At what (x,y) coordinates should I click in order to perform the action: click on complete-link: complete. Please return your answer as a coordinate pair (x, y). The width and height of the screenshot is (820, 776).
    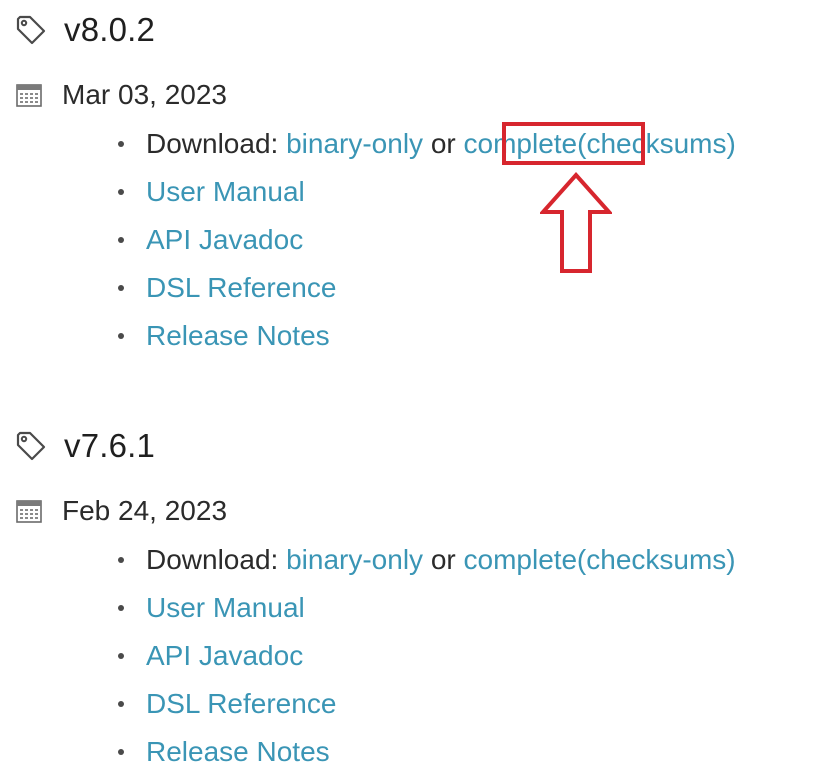
    Looking at the image, I should click on (521, 559).